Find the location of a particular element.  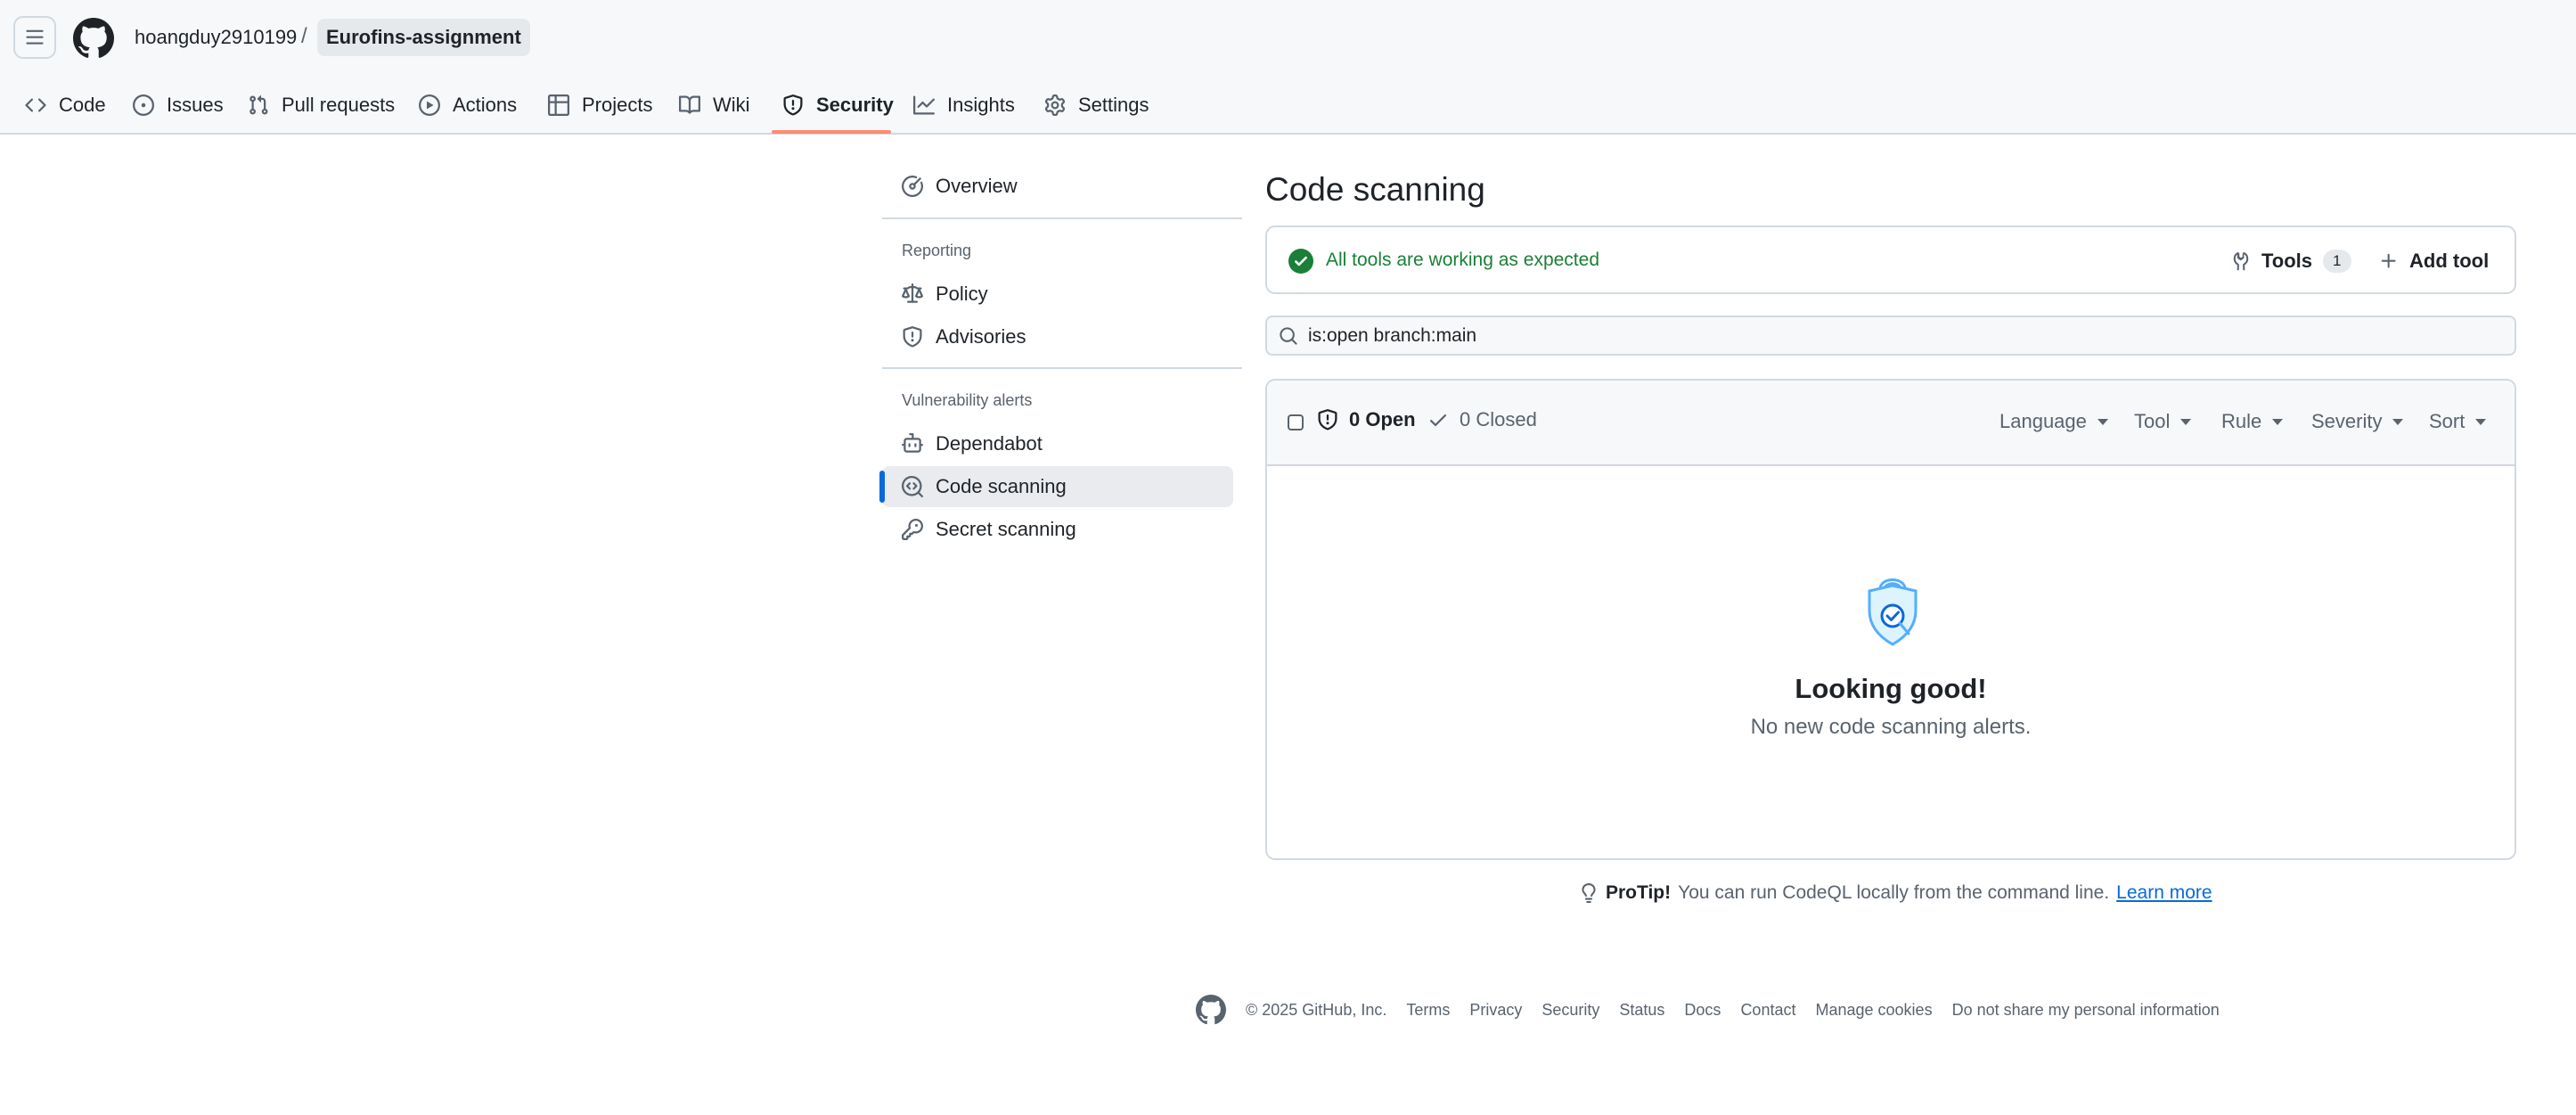

protip-label: ProTip! is located at coordinates (1639, 892).